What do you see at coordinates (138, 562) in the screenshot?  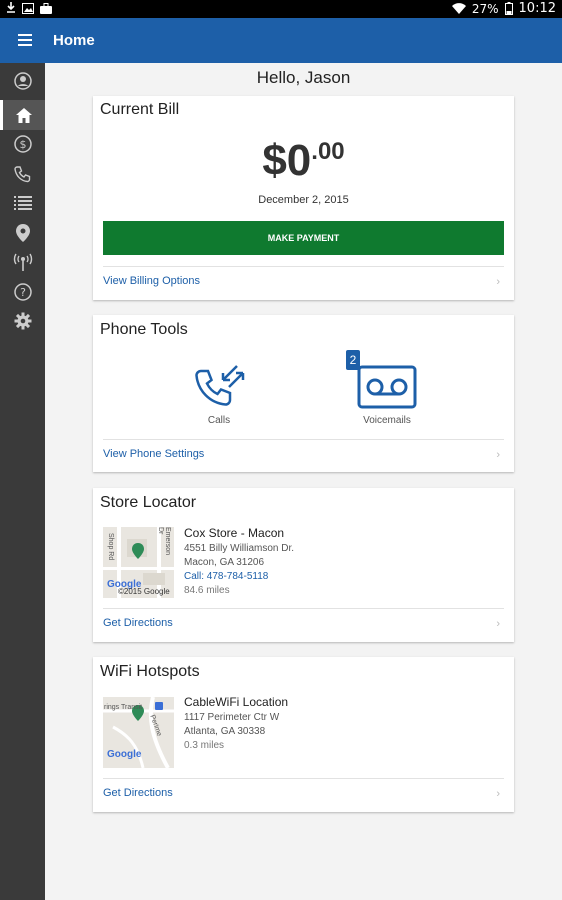 I see `store-map-thumbnail: Shop Rd Emerson Dr Google ©2015 Google` at bounding box center [138, 562].